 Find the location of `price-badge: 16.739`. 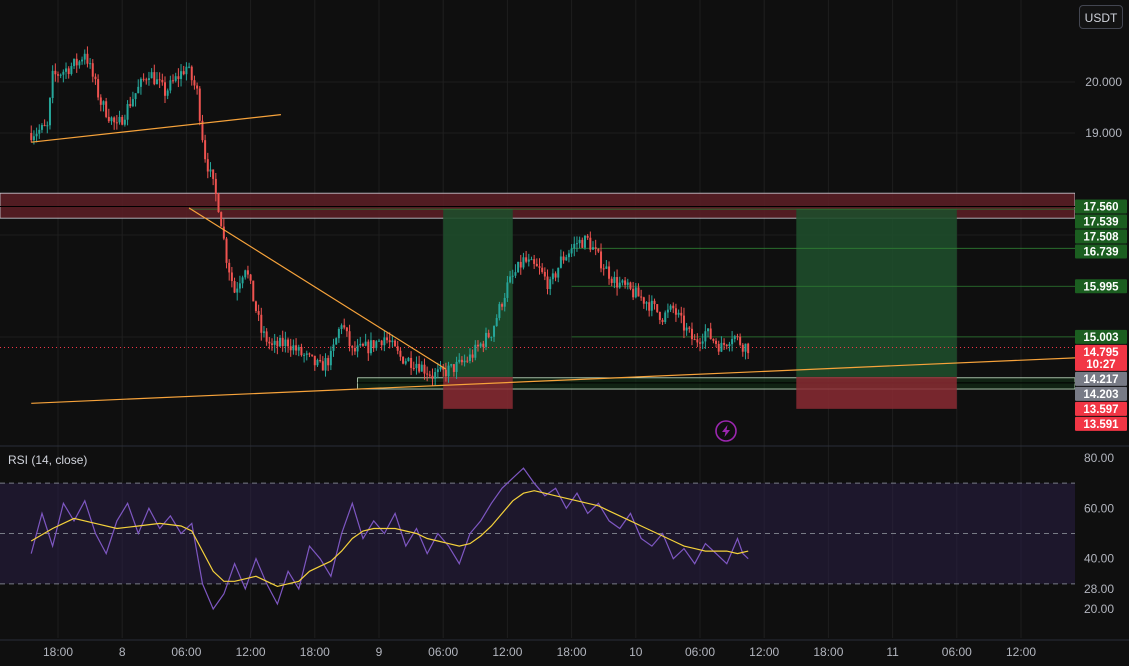

price-badge: 16.739 is located at coordinates (1101, 251).